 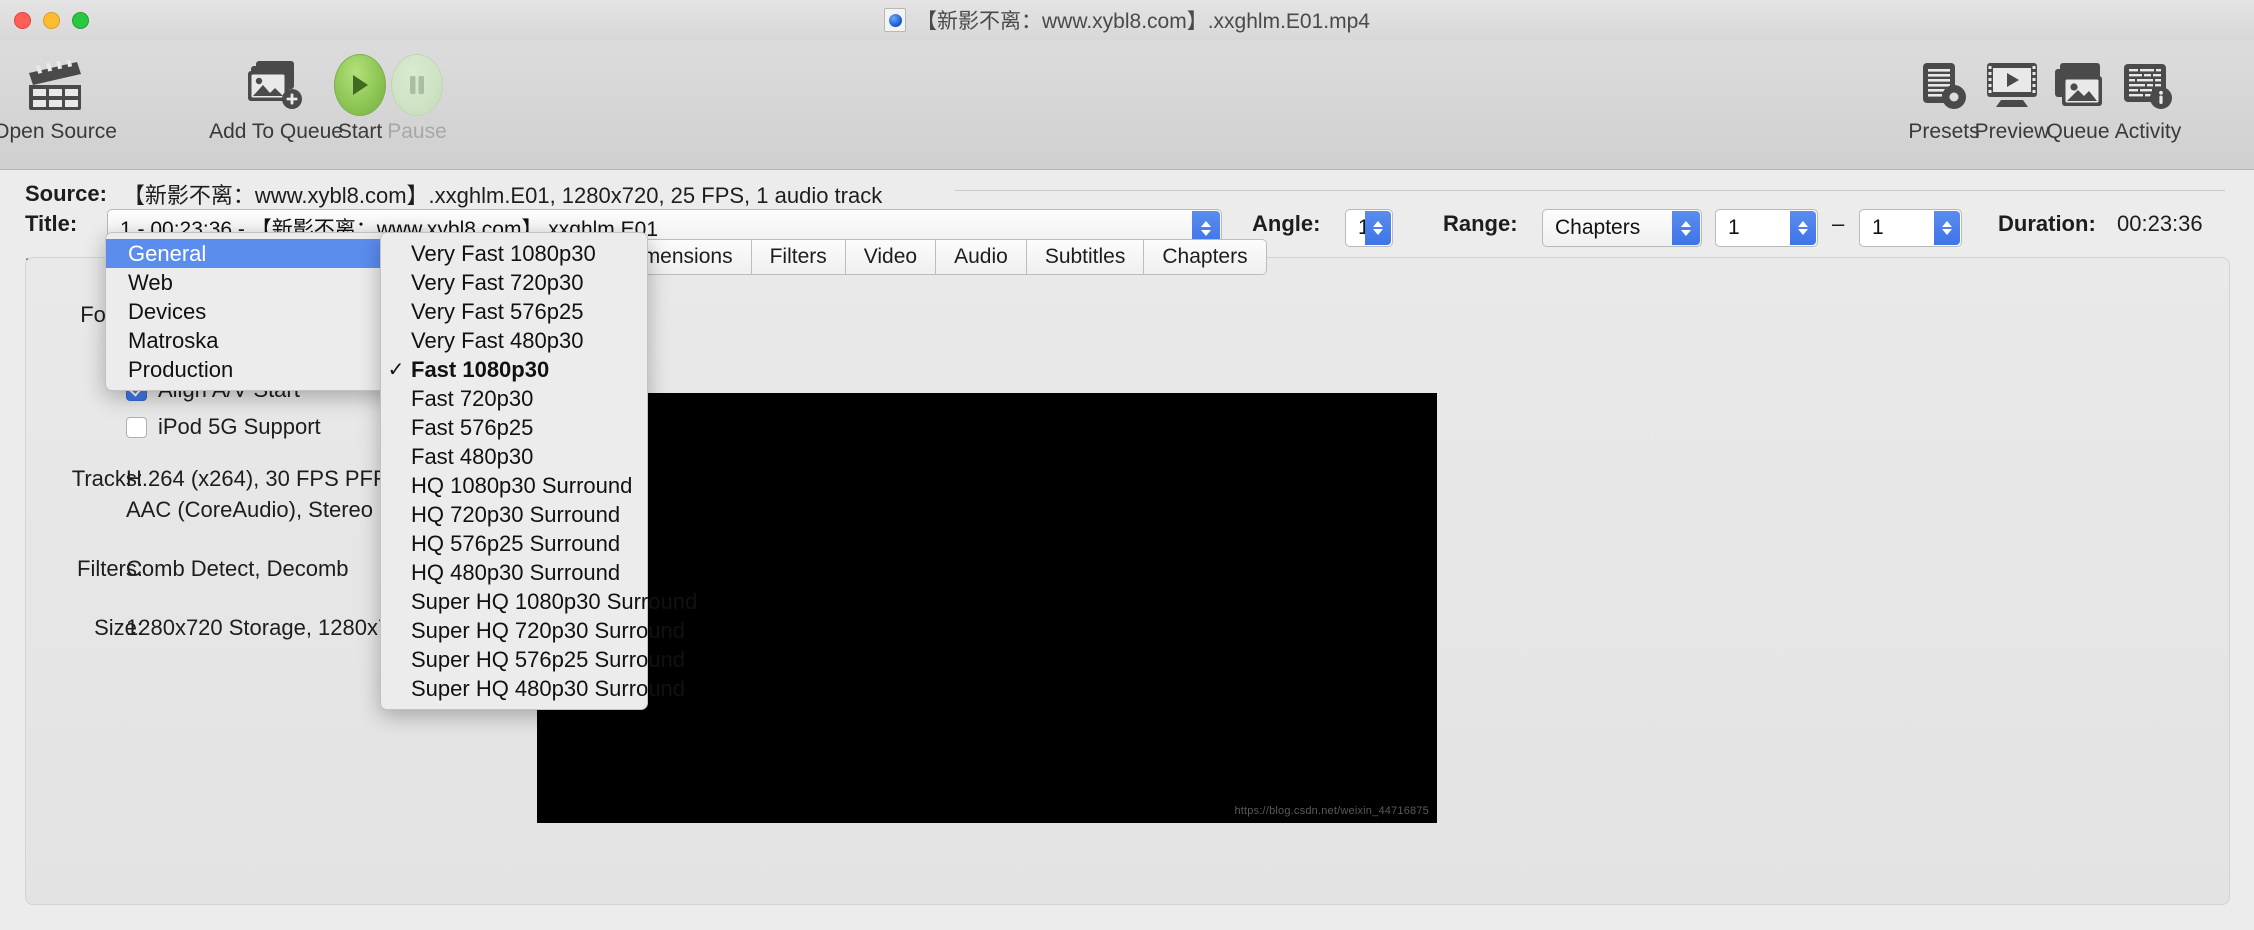 I want to click on window-title-text: 【新影不离：www.xybl8.com】.xxghlm.E01.mp4, so click(x=1143, y=21).